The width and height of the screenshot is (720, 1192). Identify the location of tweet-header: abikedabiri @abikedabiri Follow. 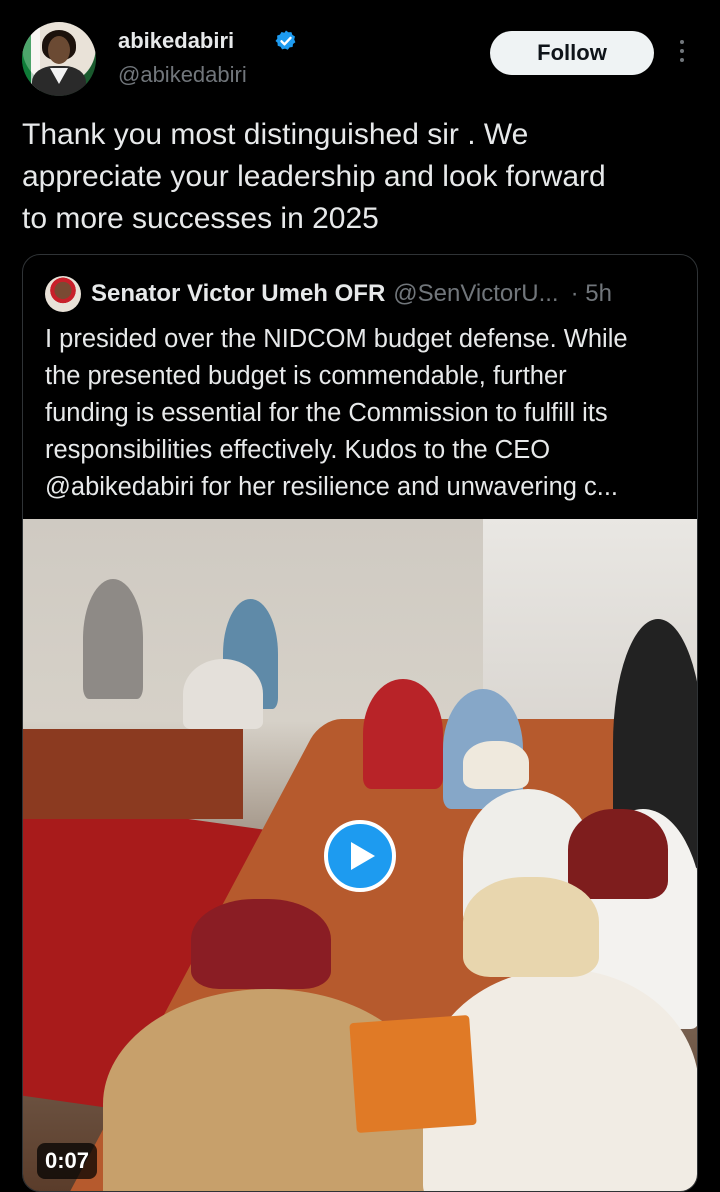
(360, 55).